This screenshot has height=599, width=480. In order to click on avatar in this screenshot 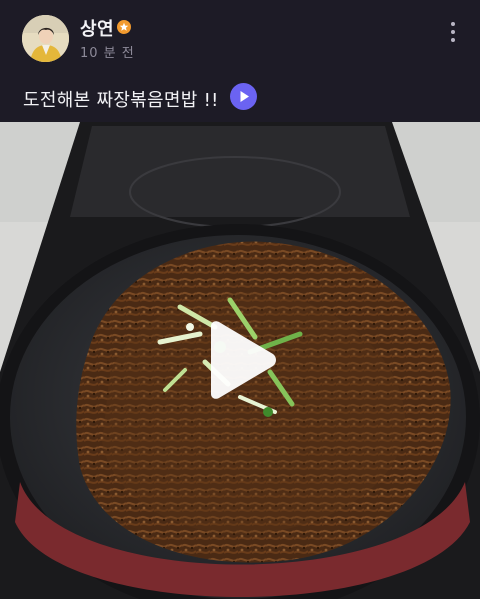, I will do `click(45, 38)`.